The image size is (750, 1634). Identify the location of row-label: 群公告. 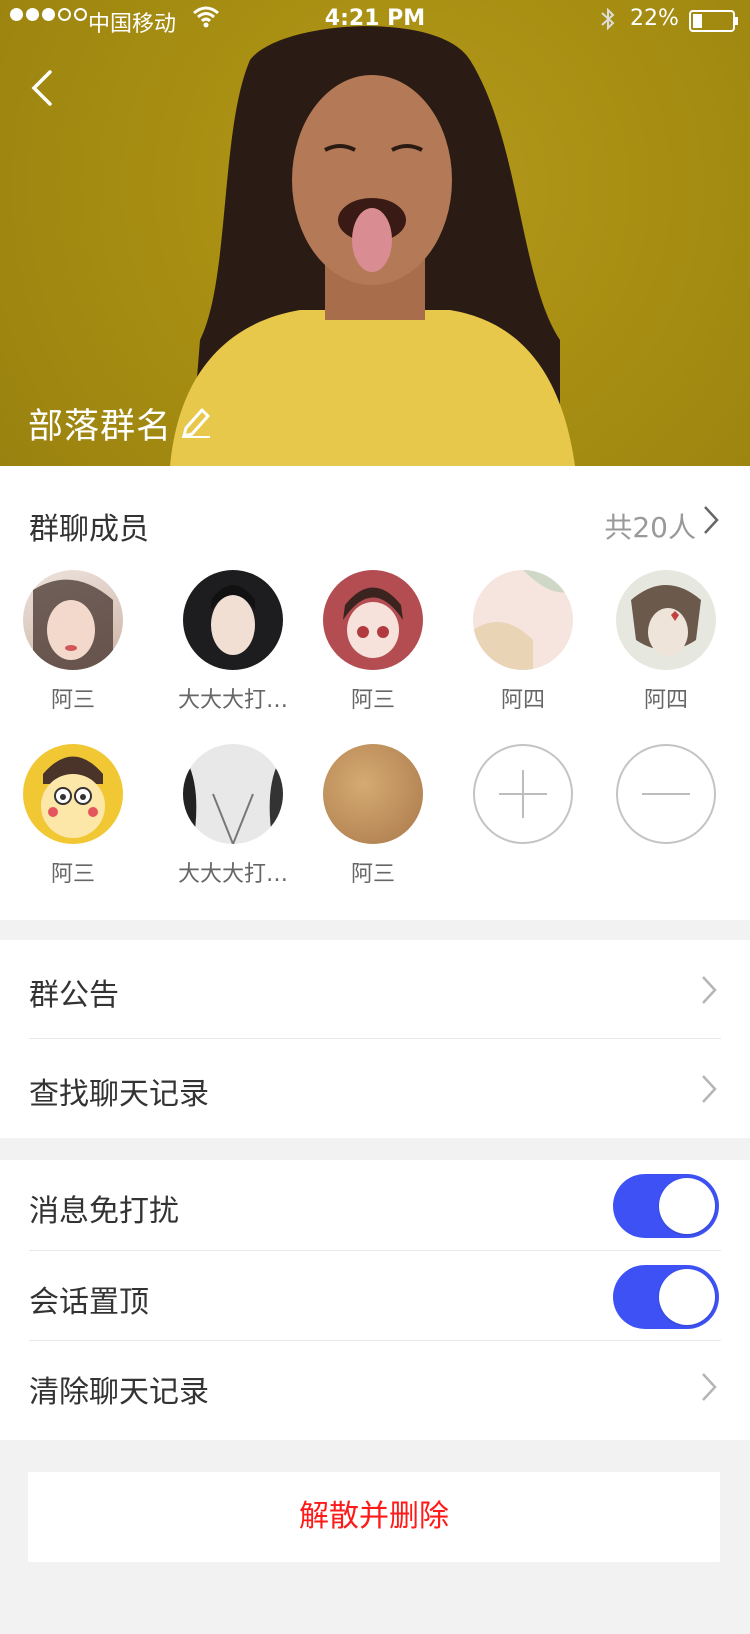
(74, 995).